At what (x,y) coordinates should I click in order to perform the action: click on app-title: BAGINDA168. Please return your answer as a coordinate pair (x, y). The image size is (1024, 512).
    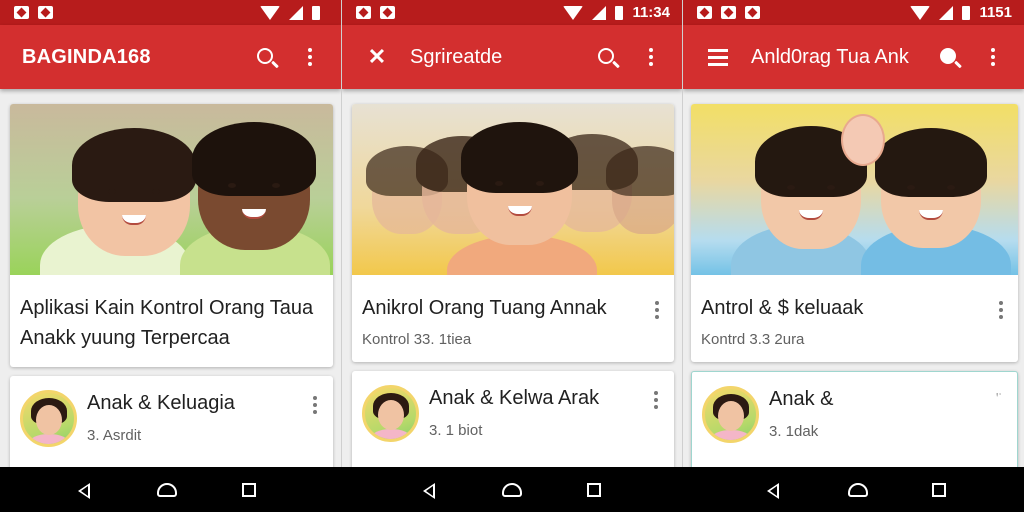
    Looking at the image, I should click on (86, 56).